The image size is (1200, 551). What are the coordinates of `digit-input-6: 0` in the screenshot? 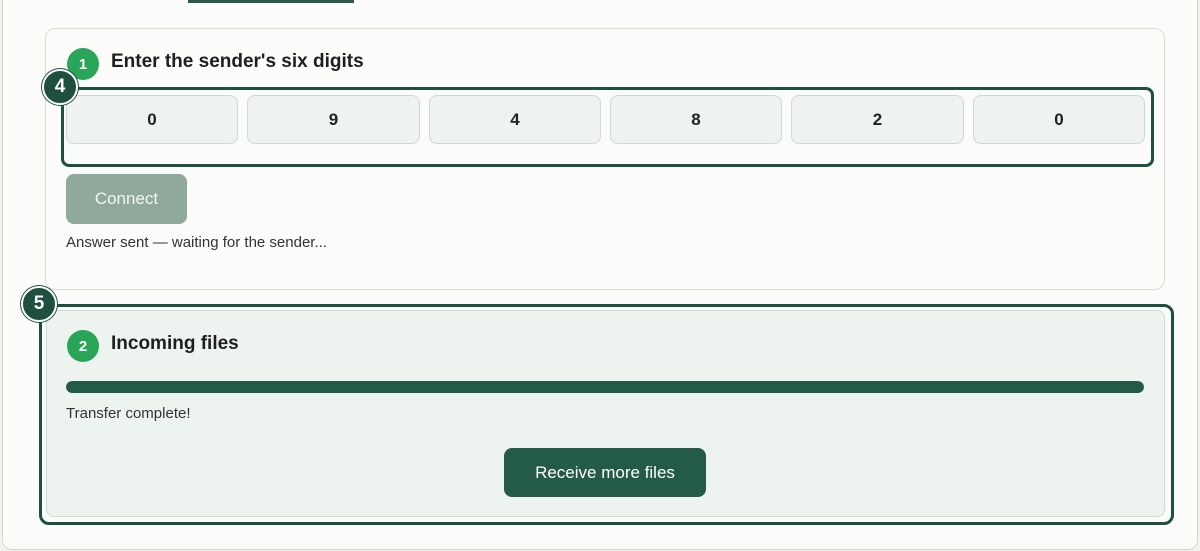 It's located at (1059, 119).